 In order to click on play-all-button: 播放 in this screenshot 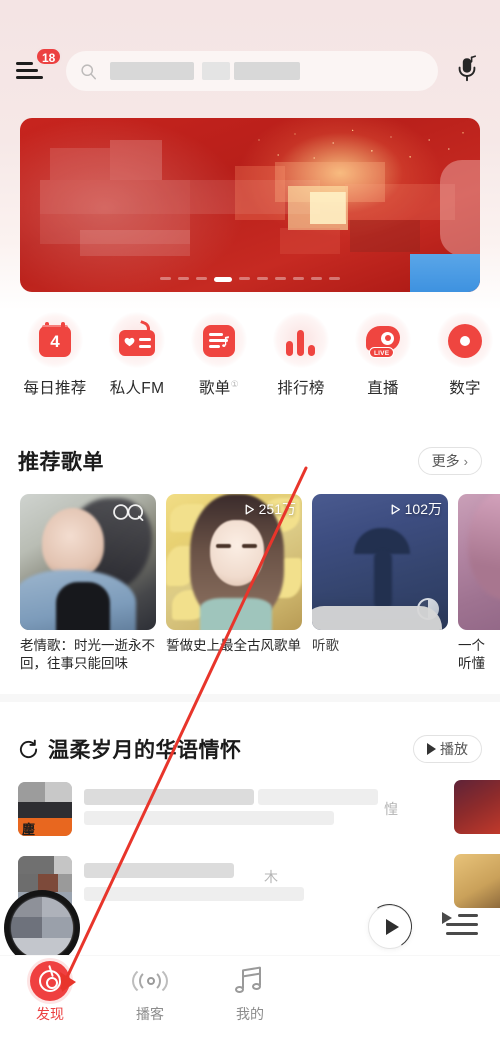, I will do `click(447, 749)`.